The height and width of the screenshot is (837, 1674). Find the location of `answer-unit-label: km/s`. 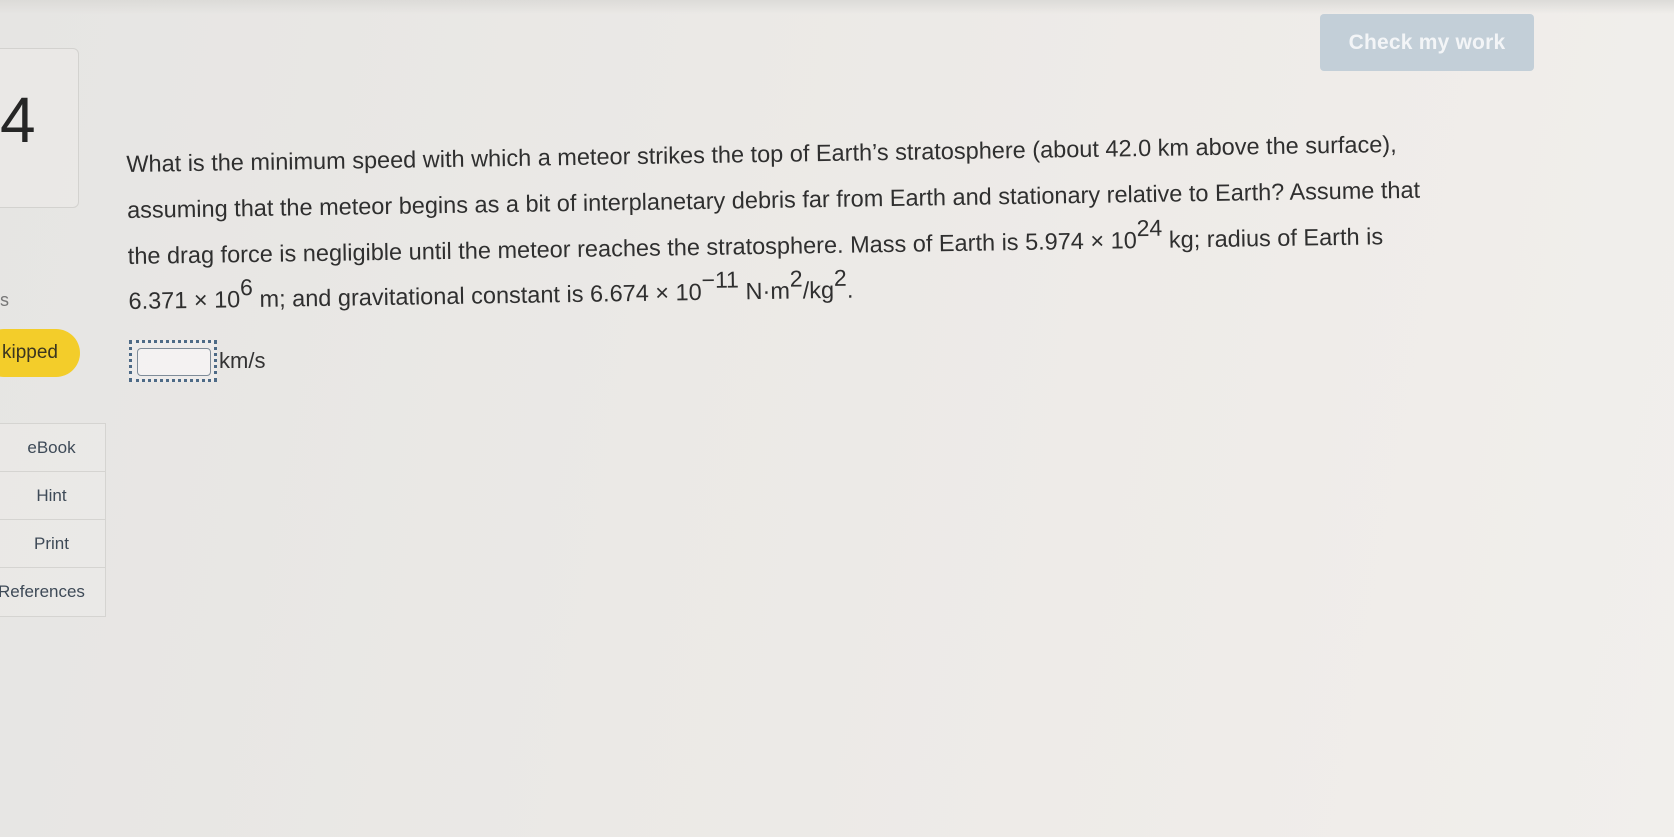

answer-unit-label: km/s is located at coordinates (242, 360).